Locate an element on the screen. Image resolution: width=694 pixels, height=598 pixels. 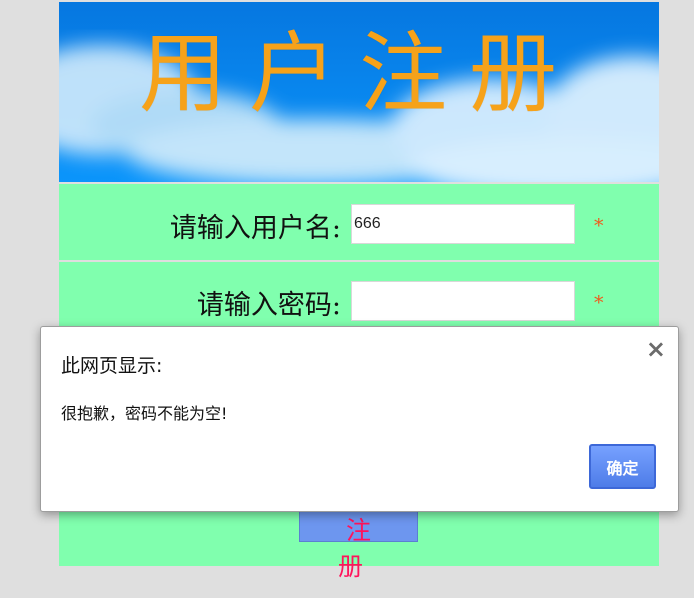
ok-button: 确定 is located at coordinates (622, 466).